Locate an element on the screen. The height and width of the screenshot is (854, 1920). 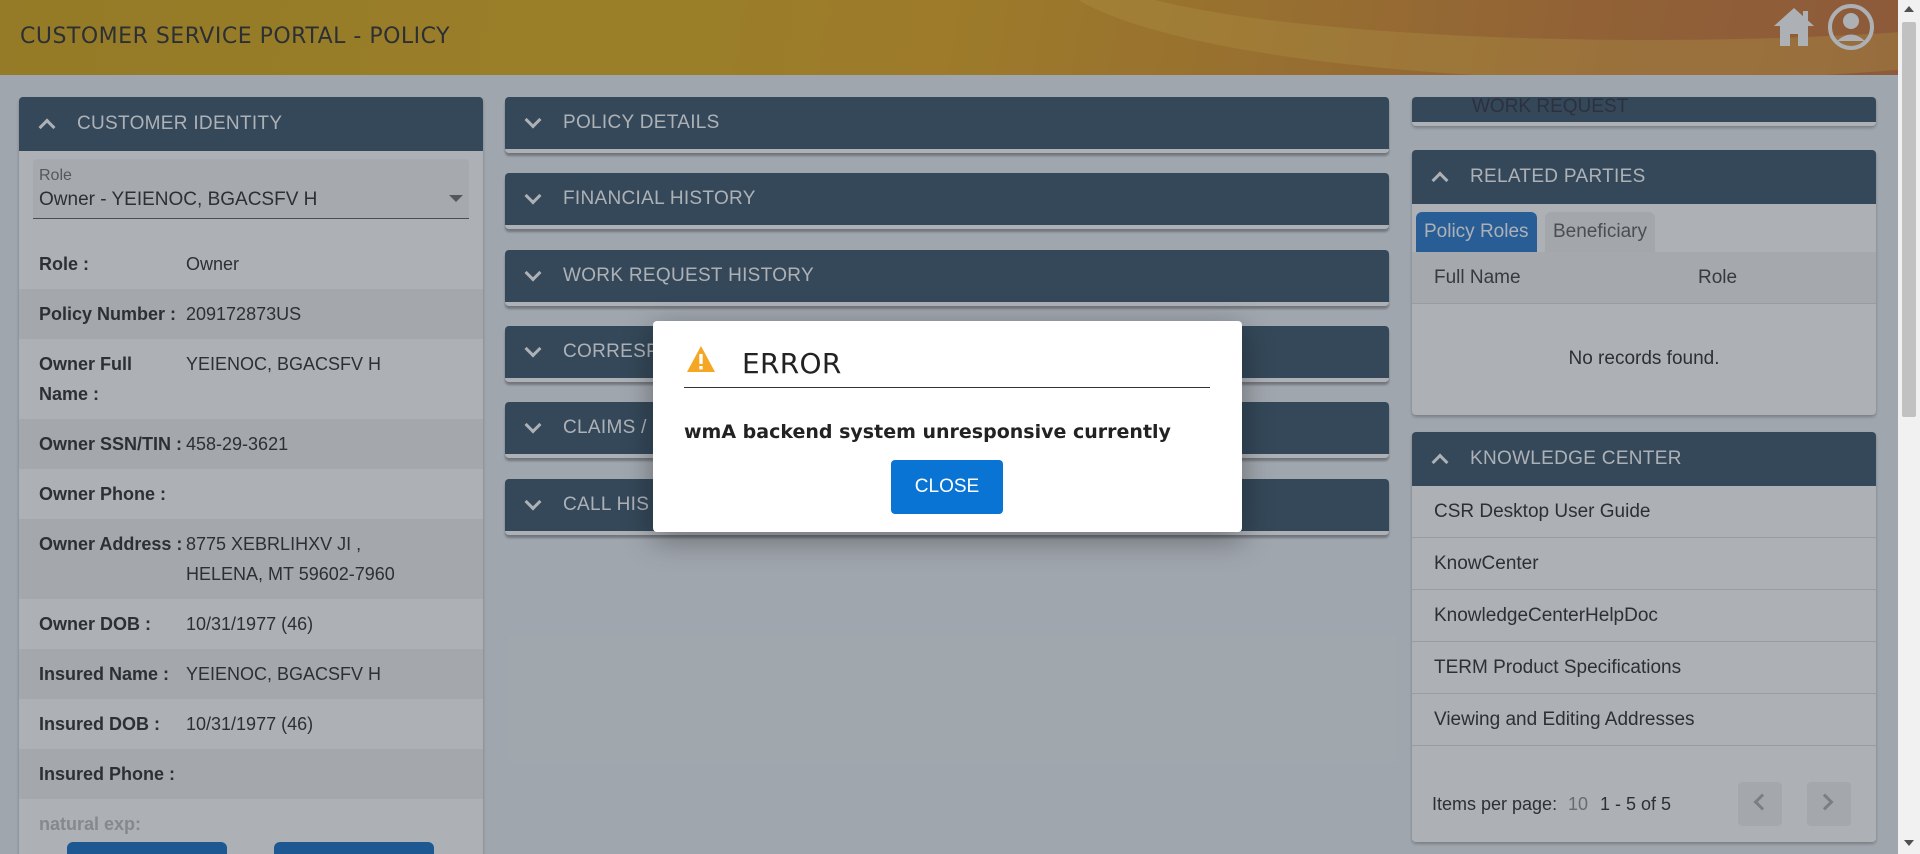
dialog-divider is located at coordinates (947, 387).